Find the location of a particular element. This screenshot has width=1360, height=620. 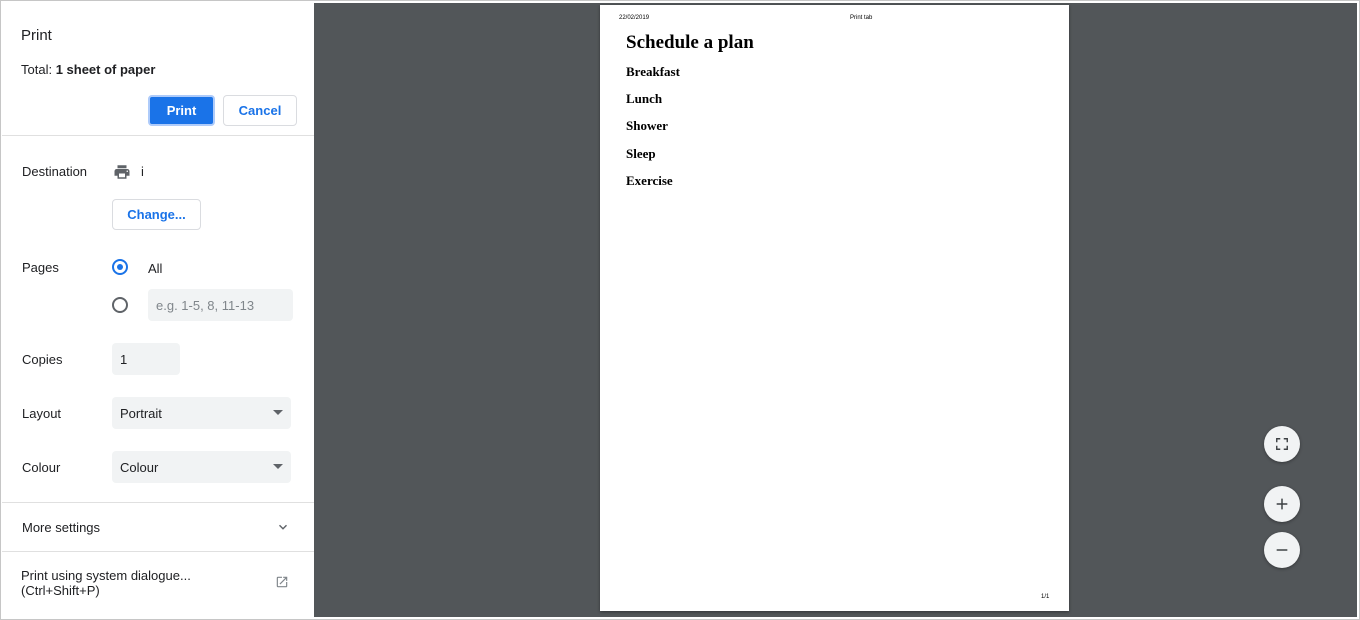

page-header-date: 22/02/2019 is located at coordinates (634, 18).